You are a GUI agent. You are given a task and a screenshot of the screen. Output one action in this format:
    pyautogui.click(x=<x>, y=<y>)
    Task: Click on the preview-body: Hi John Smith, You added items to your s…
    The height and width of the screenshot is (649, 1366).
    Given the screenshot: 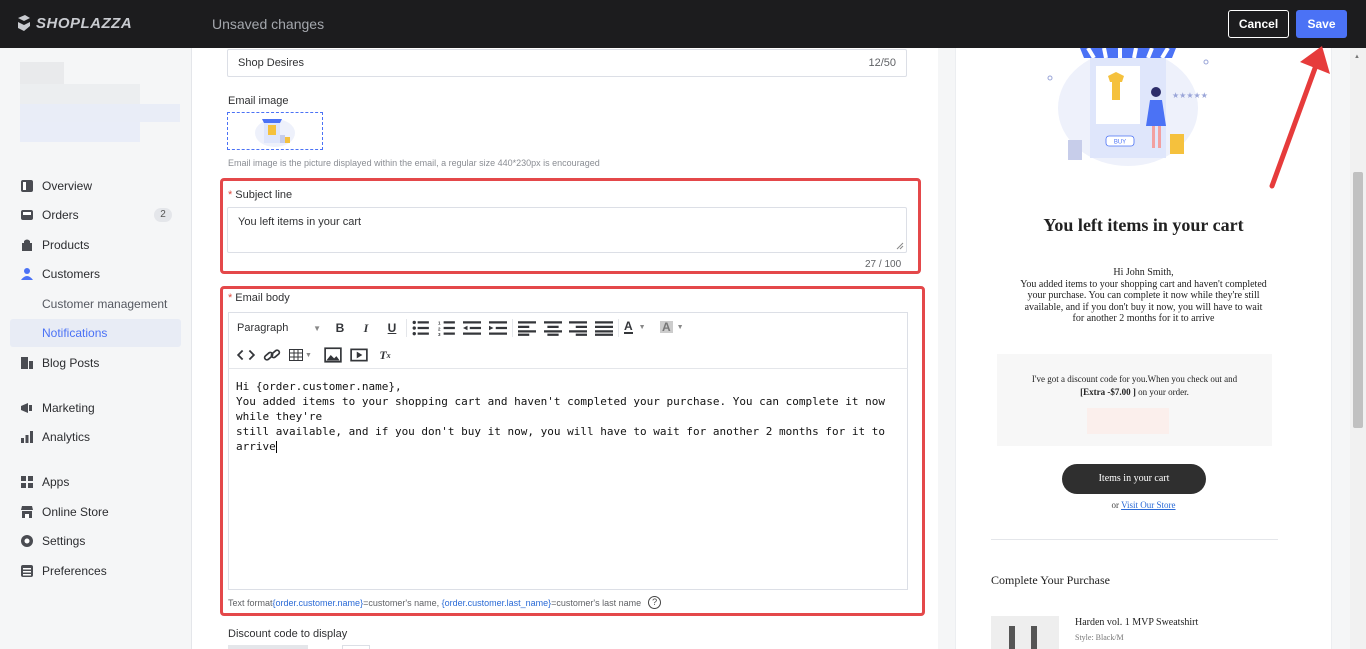 What is the action you would take?
    pyautogui.click(x=1143, y=295)
    